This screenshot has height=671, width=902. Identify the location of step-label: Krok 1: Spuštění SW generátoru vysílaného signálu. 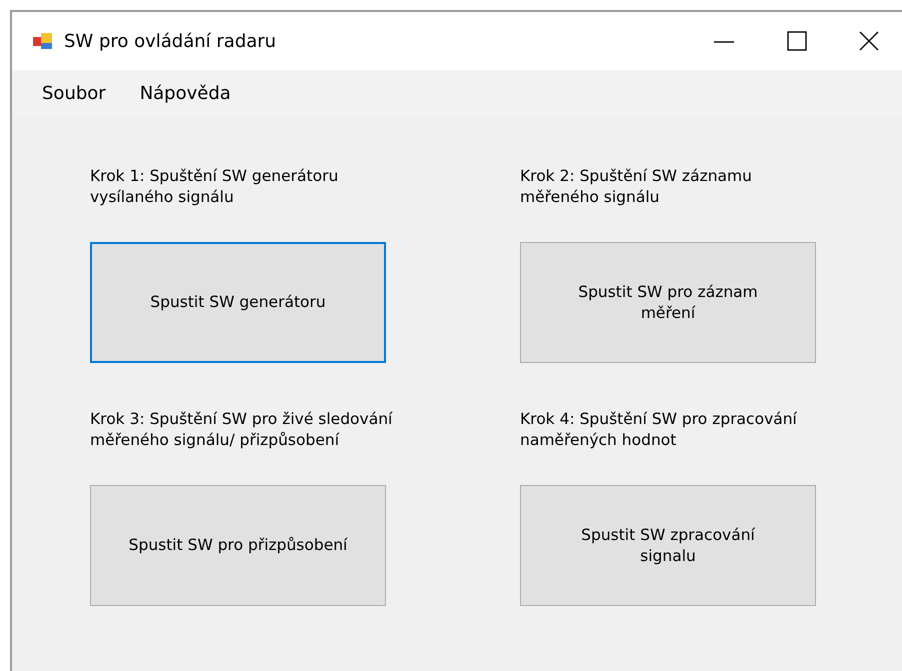
(215, 187).